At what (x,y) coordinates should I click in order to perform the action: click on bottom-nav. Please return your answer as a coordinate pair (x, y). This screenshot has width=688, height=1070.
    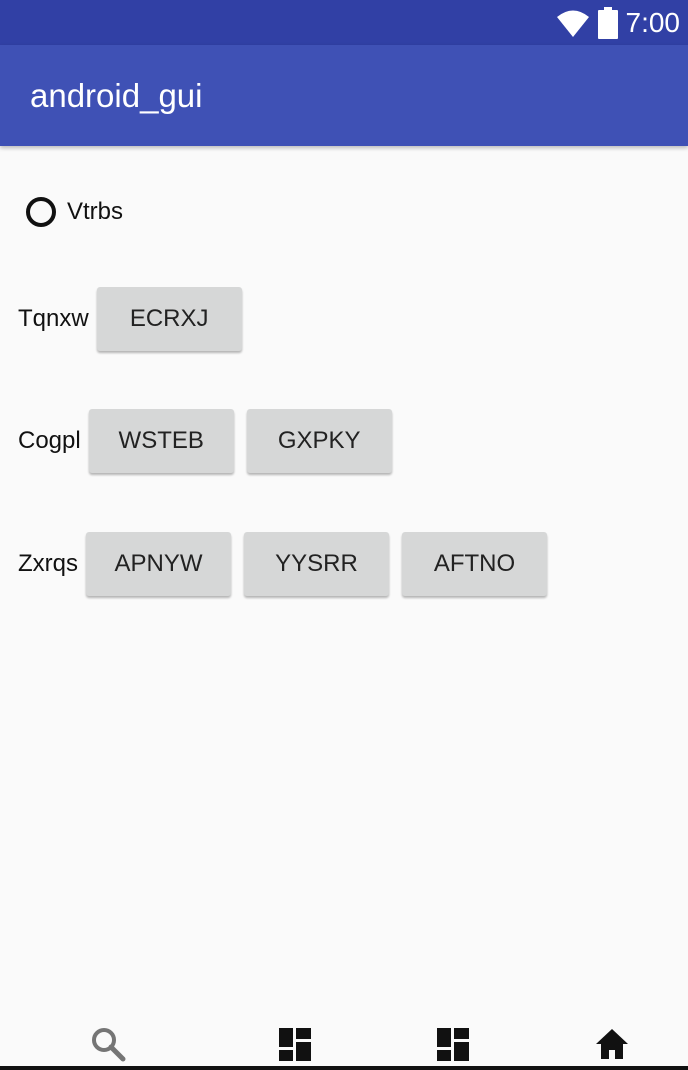
    Looking at the image, I should click on (344, 1044).